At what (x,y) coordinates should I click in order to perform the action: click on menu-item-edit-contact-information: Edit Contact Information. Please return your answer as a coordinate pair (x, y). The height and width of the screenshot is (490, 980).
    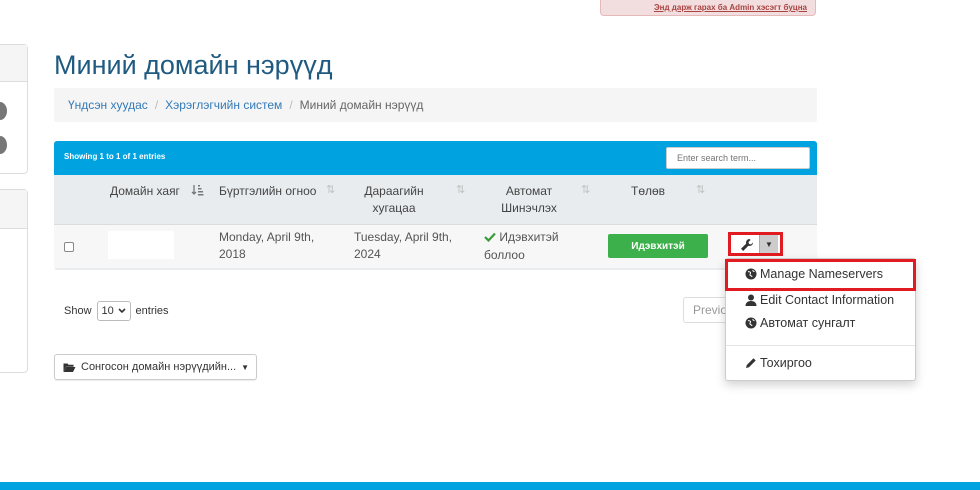
    Looking at the image, I should click on (819, 300).